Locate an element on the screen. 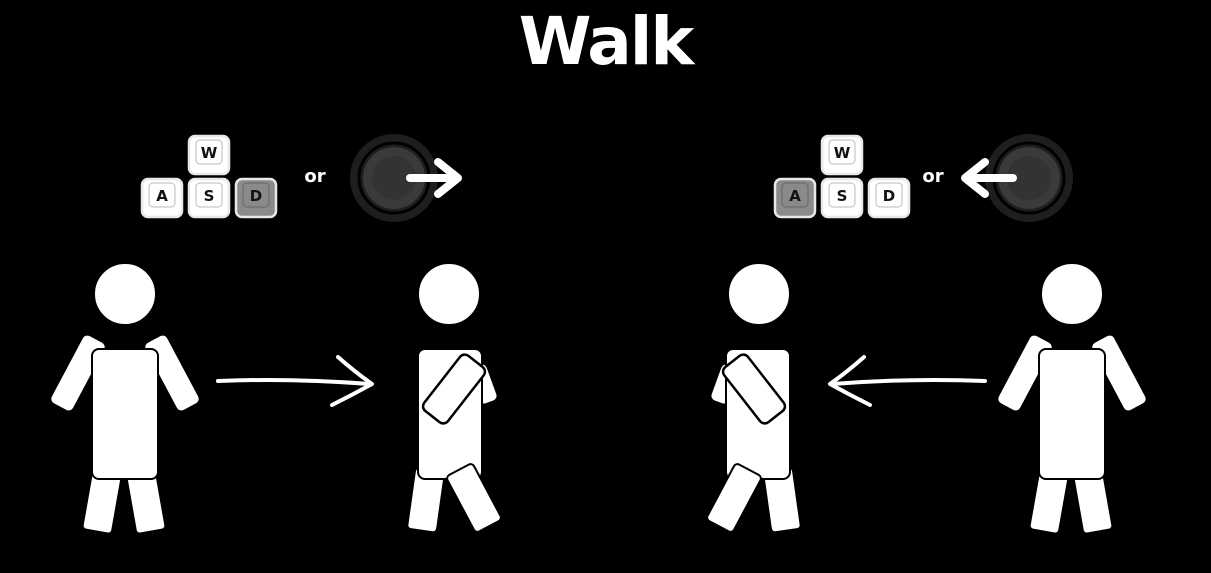  key-d-pressed: D is located at coordinates (256, 198).